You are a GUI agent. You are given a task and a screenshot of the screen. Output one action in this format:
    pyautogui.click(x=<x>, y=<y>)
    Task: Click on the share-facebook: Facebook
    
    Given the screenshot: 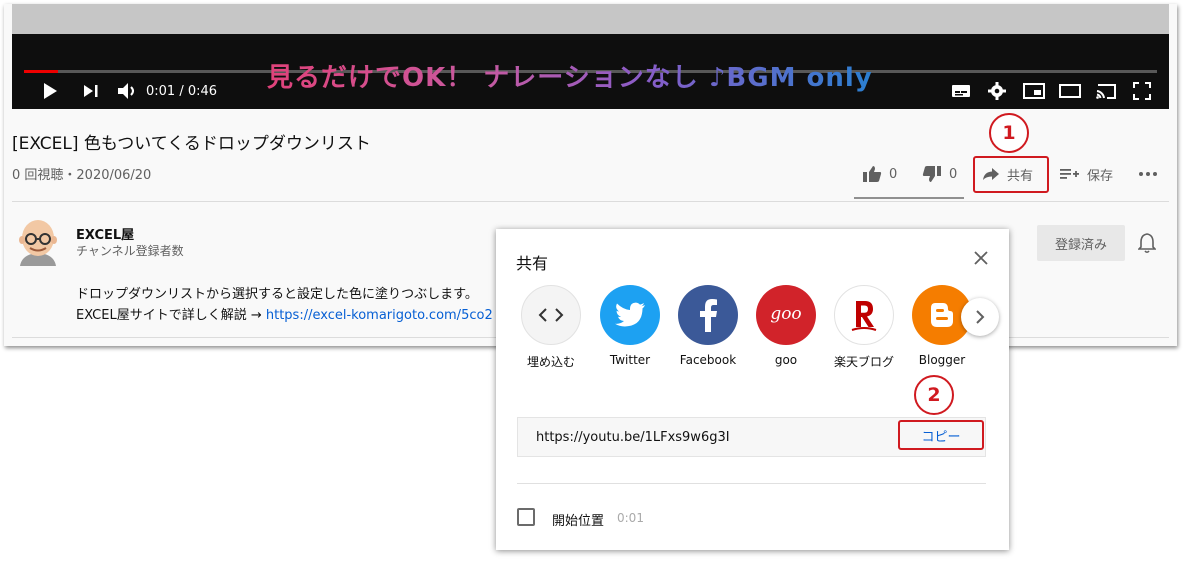 What is the action you would take?
    pyautogui.click(x=708, y=326)
    